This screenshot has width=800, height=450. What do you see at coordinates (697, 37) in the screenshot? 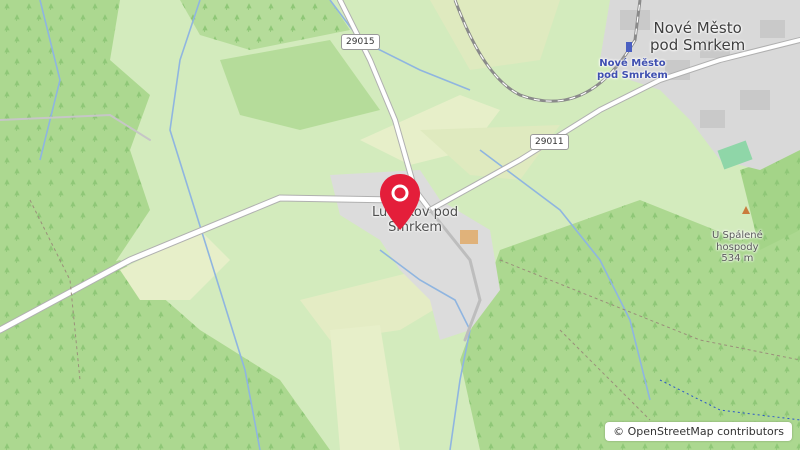
I see `town-label: Nové Město pod Smrkem` at bounding box center [697, 37].